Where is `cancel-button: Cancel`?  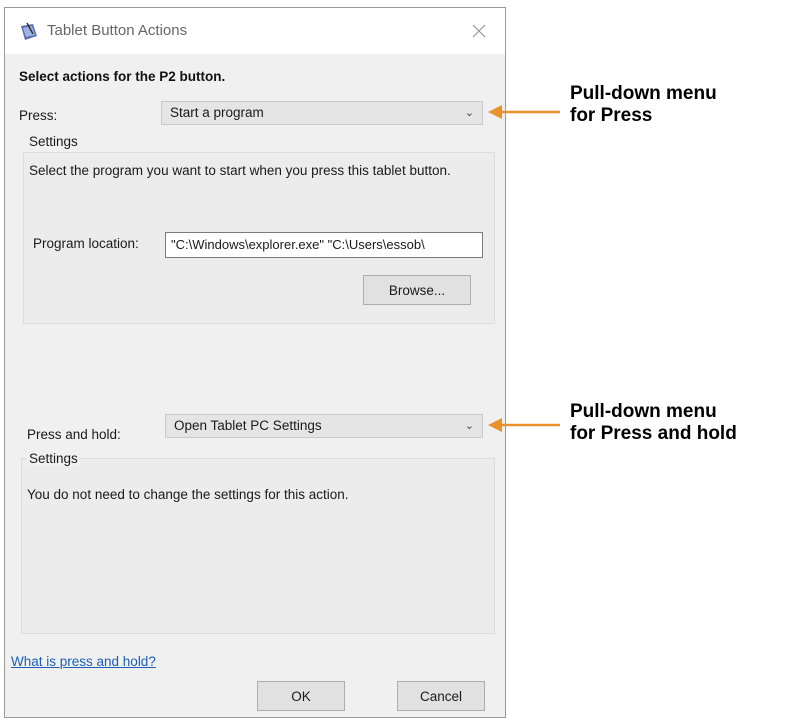
cancel-button: Cancel is located at coordinates (441, 696).